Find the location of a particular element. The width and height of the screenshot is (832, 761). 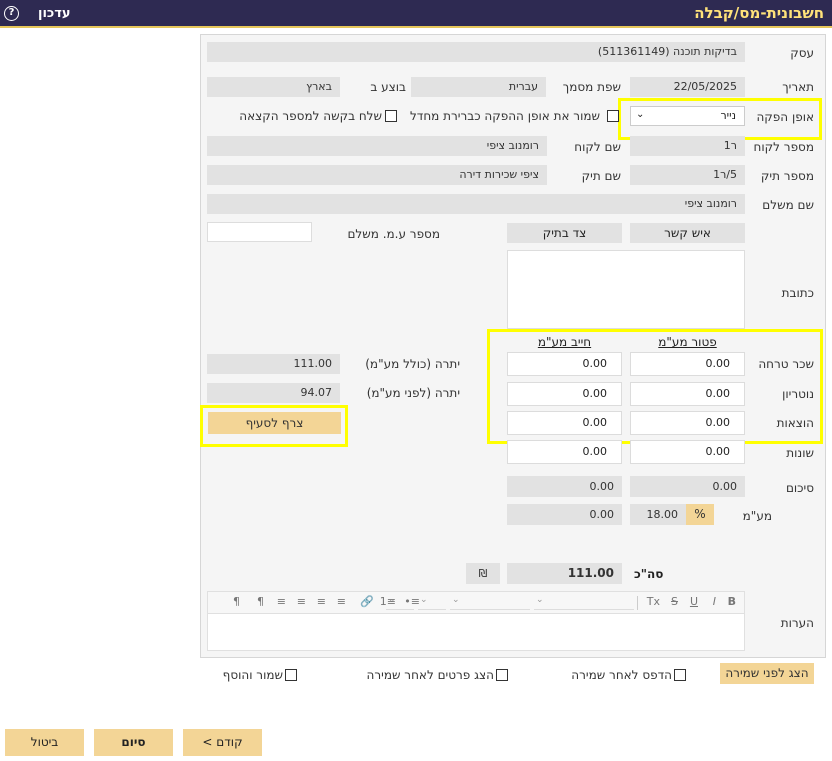

notes-label: הערות is located at coordinates (797, 623).